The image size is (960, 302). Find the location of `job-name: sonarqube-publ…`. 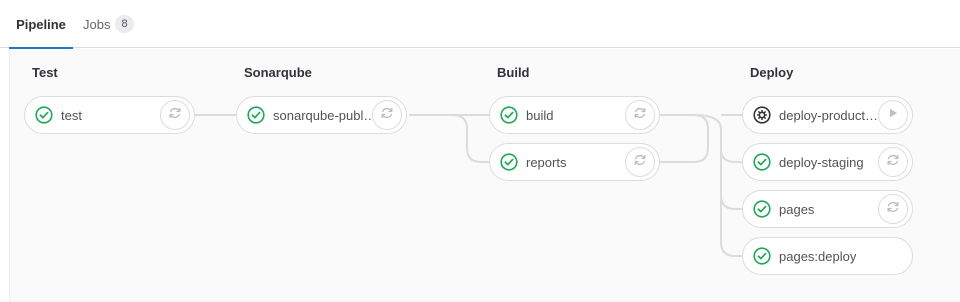

job-name: sonarqube-publ… is located at coordinates (325, 115).